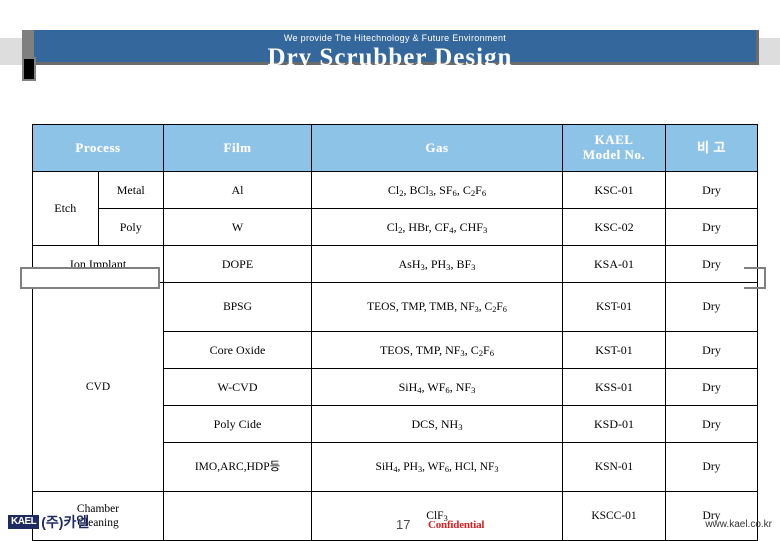 Image resolution: width=780 pixels, height=541 pixels. What do you see at coordinates (614, 467) in the screenshot?
I see `cell-model: KSN-01` at bounding box center [614, 467].